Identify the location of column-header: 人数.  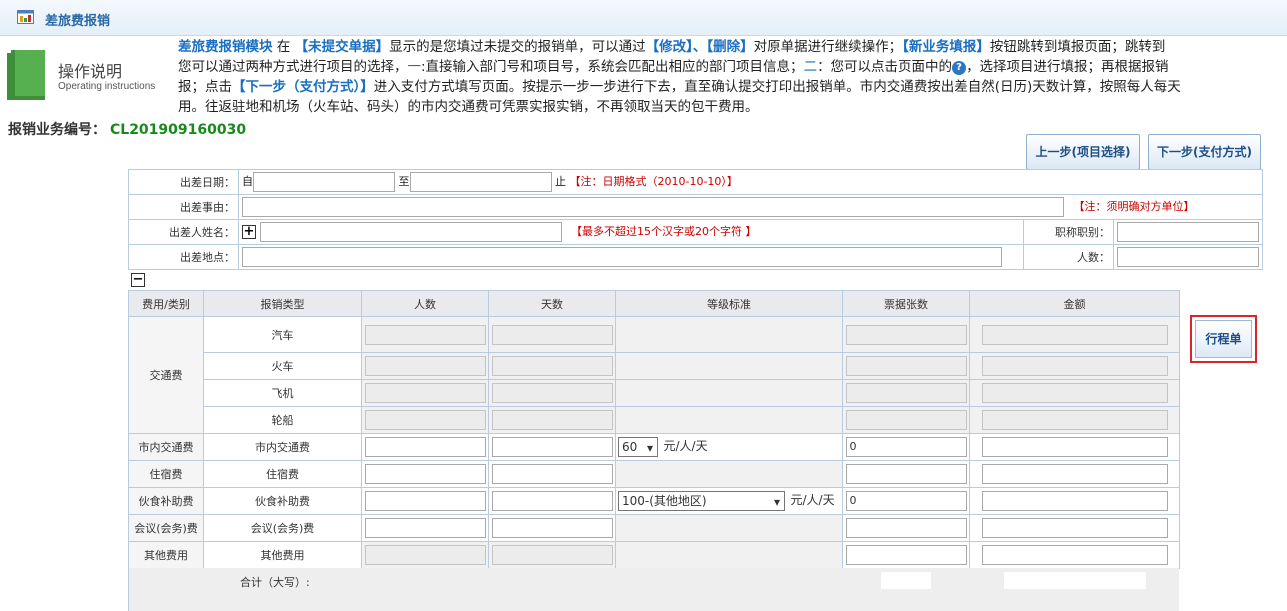
(425, 303).